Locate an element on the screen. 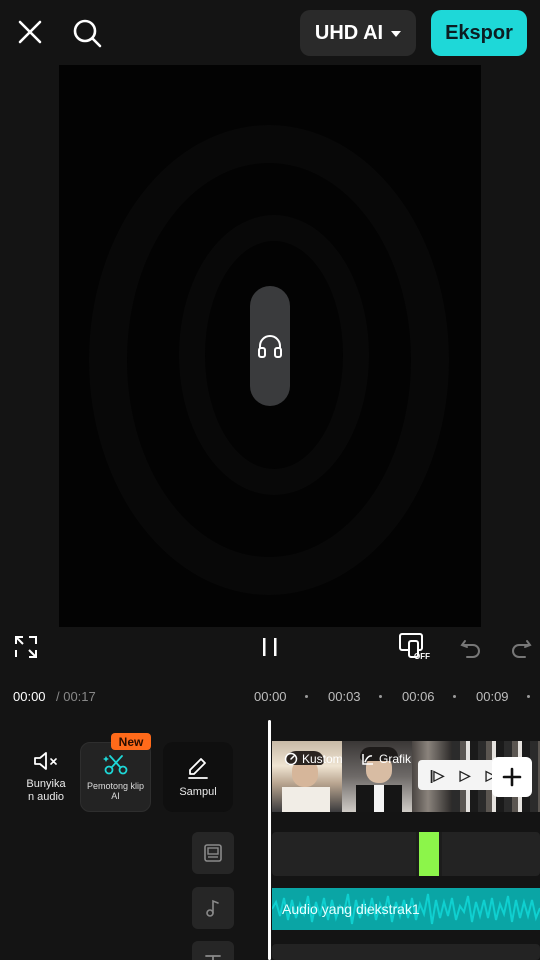 The height and width of the screenshot is (960, 540). text-track-button is located at coordinates (213, 950).